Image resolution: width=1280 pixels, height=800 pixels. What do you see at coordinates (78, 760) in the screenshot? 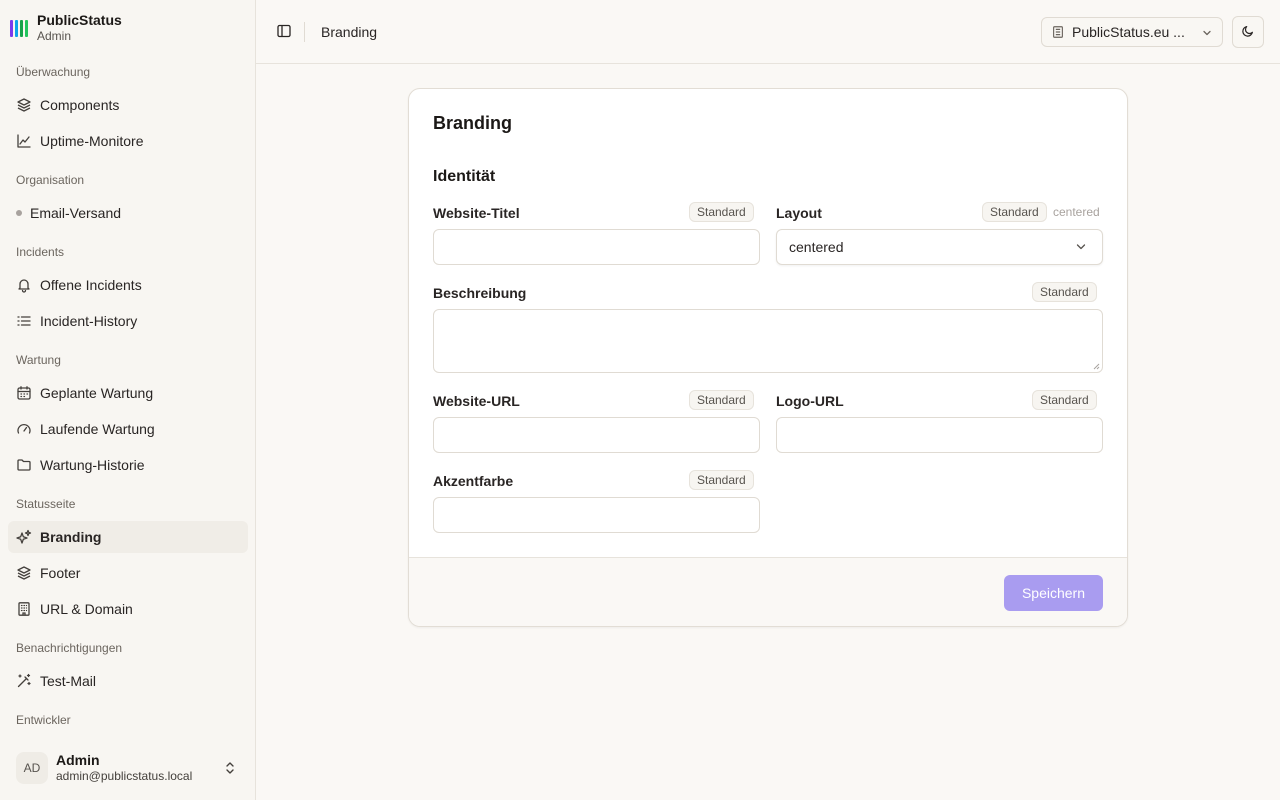
I see `user-name: Admin` at bounding box center [78, 760].